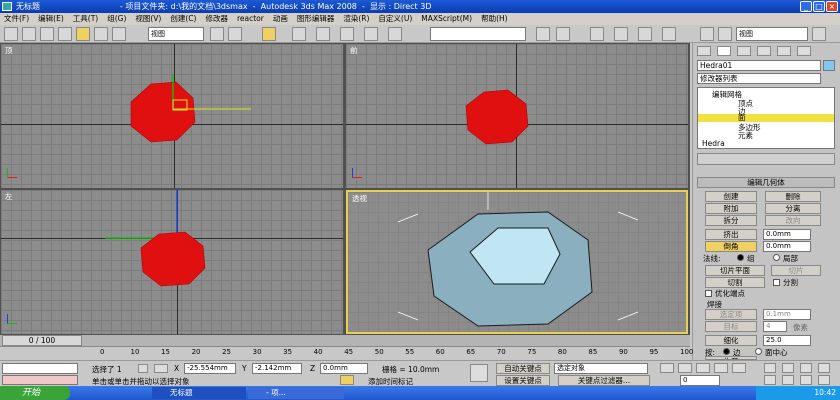 This screenshot has height=400, width=840. What do you see at coordinates (793, 220) in the screenshot?
I see `turn-button: 改向` at bounding box center [793, 220].